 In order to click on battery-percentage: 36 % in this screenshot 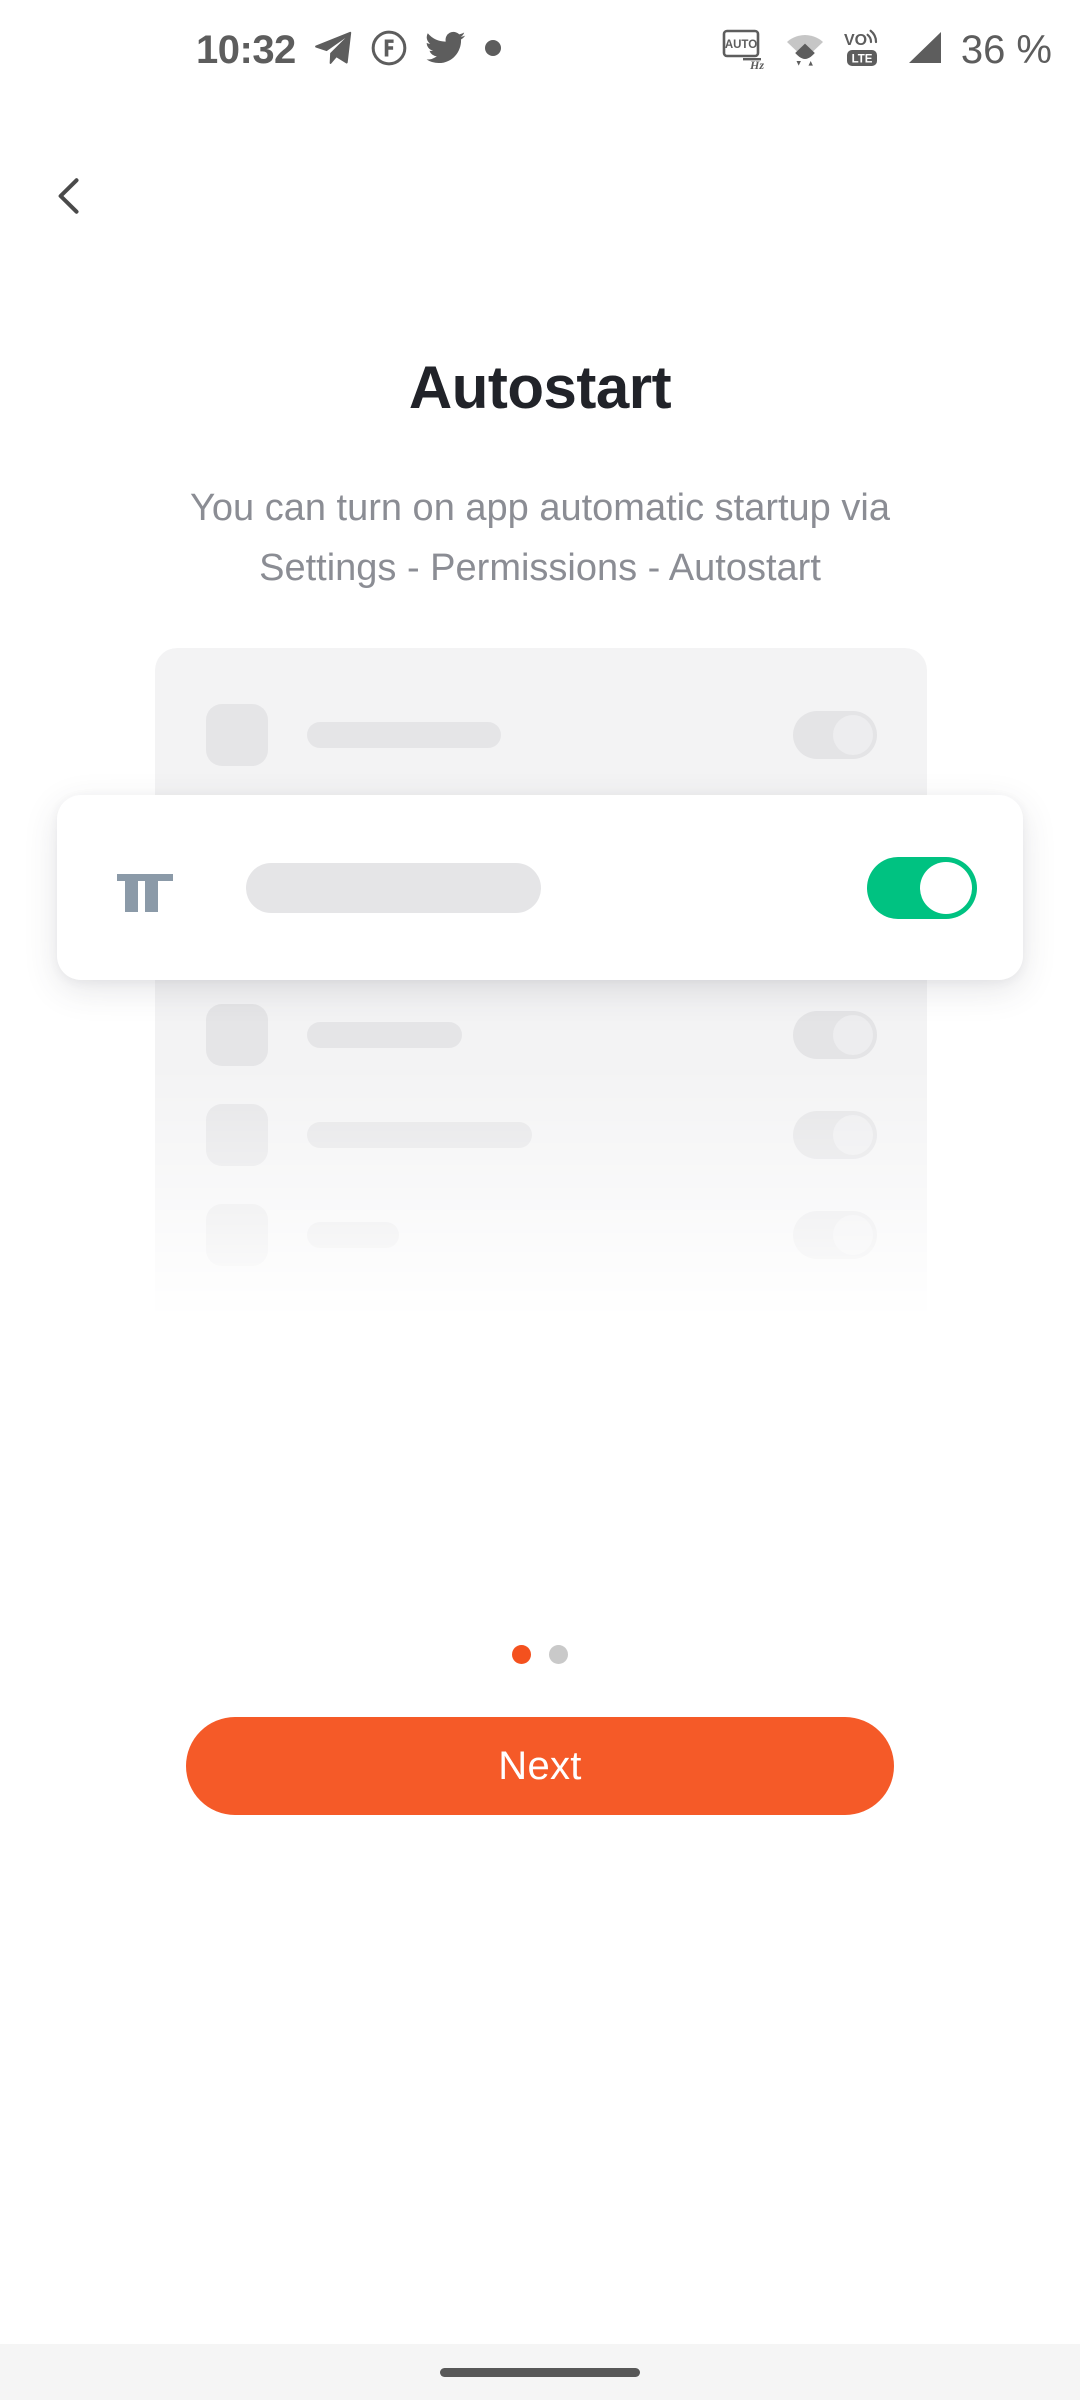, I will do `click(1006, 50)`.